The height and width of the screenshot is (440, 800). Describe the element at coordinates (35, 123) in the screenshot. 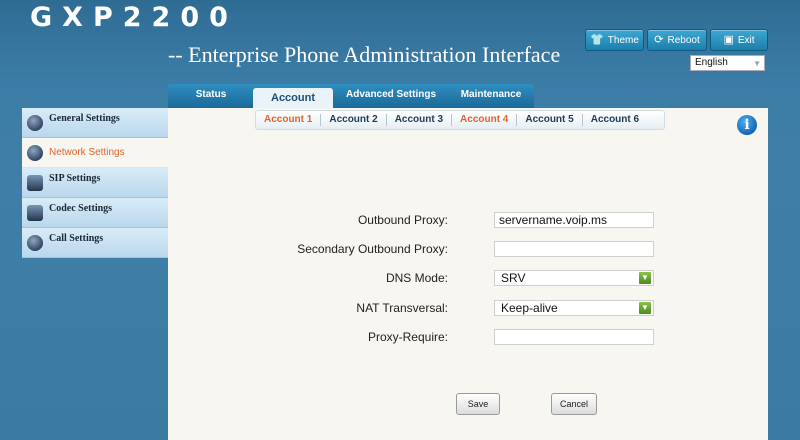

I see `general-settings-icon` at that location.